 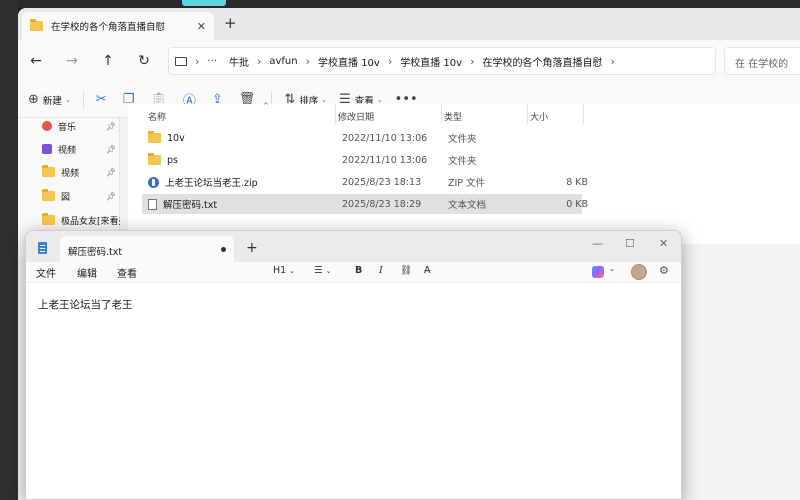 What do you see at coordinates (108, 61) in the screenshot?
I see `up-button: ↑` at bounding box center [108, 61].